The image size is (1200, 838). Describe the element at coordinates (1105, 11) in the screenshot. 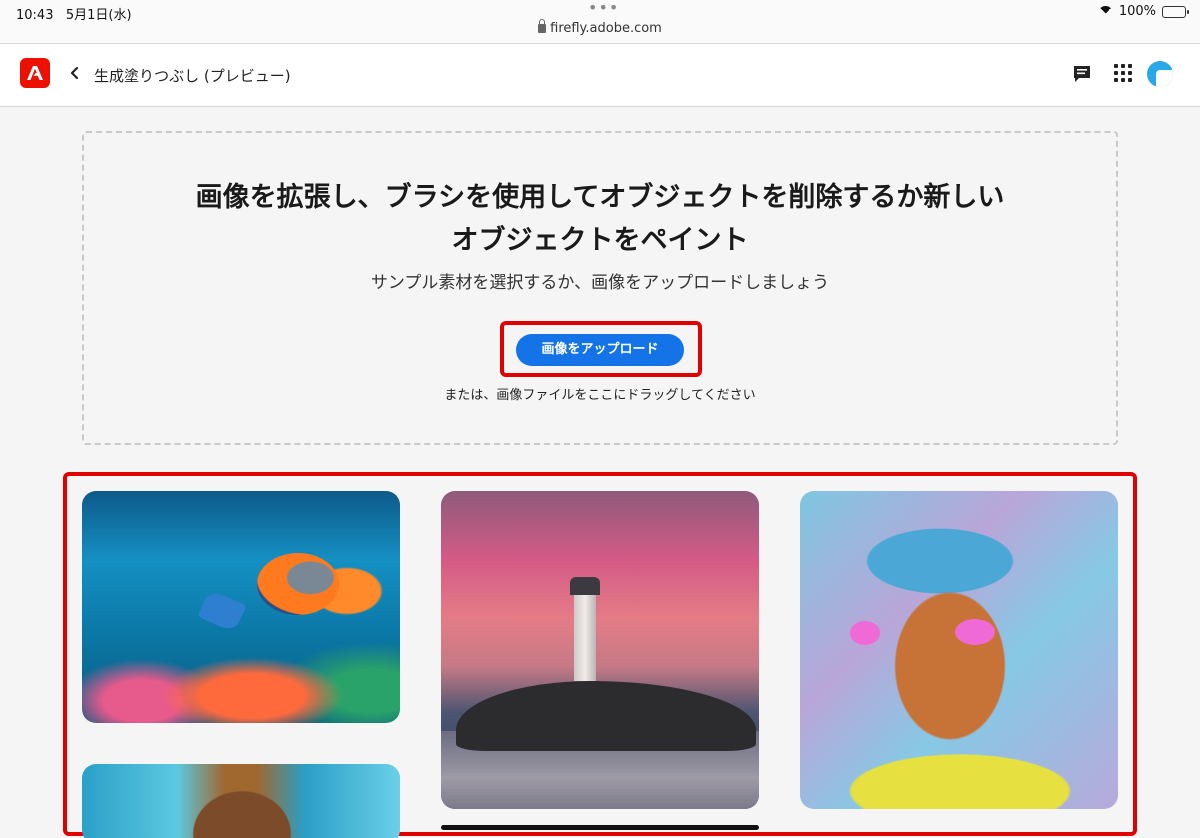

I see `wifi-icon` at that location.